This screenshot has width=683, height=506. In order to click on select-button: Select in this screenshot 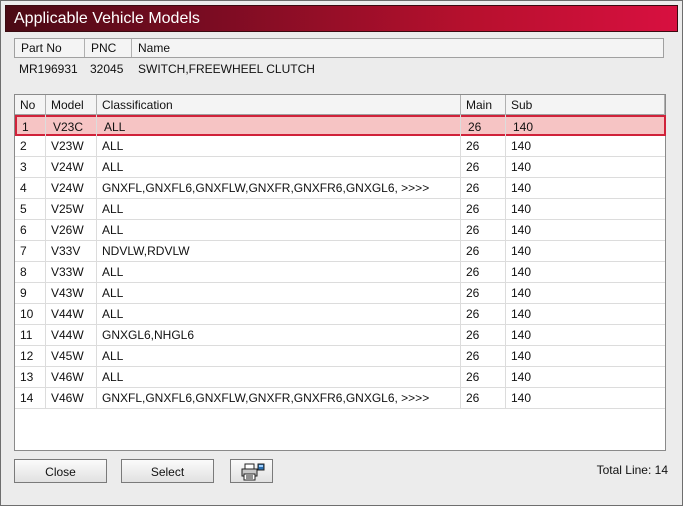, I will do `click(167, 471)`.